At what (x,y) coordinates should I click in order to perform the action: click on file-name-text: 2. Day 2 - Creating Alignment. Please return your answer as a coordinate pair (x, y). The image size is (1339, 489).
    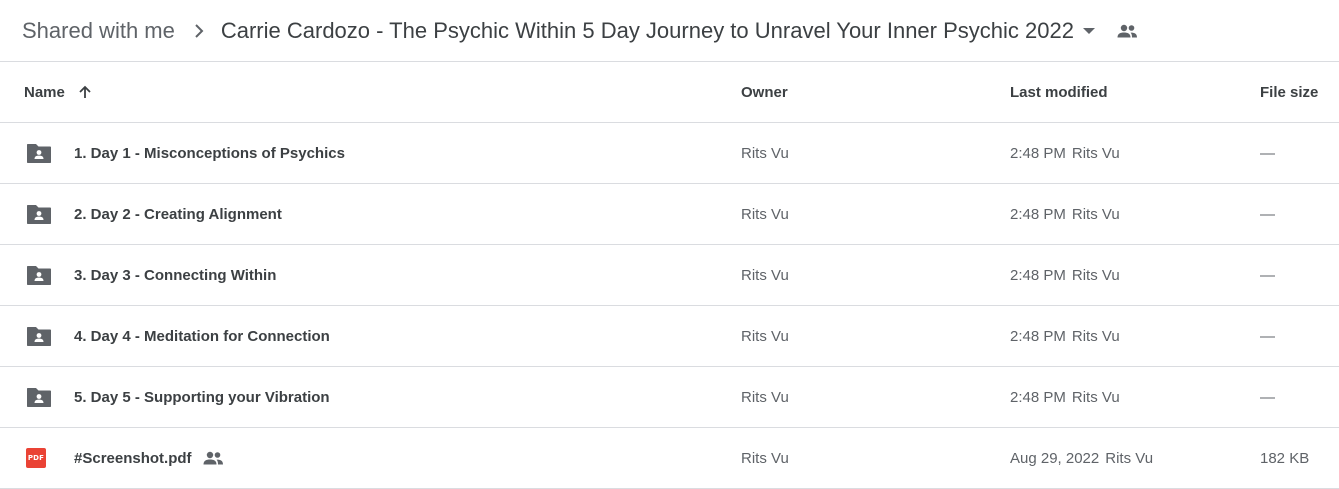
    Looking at the image, I should click on (178, 214).